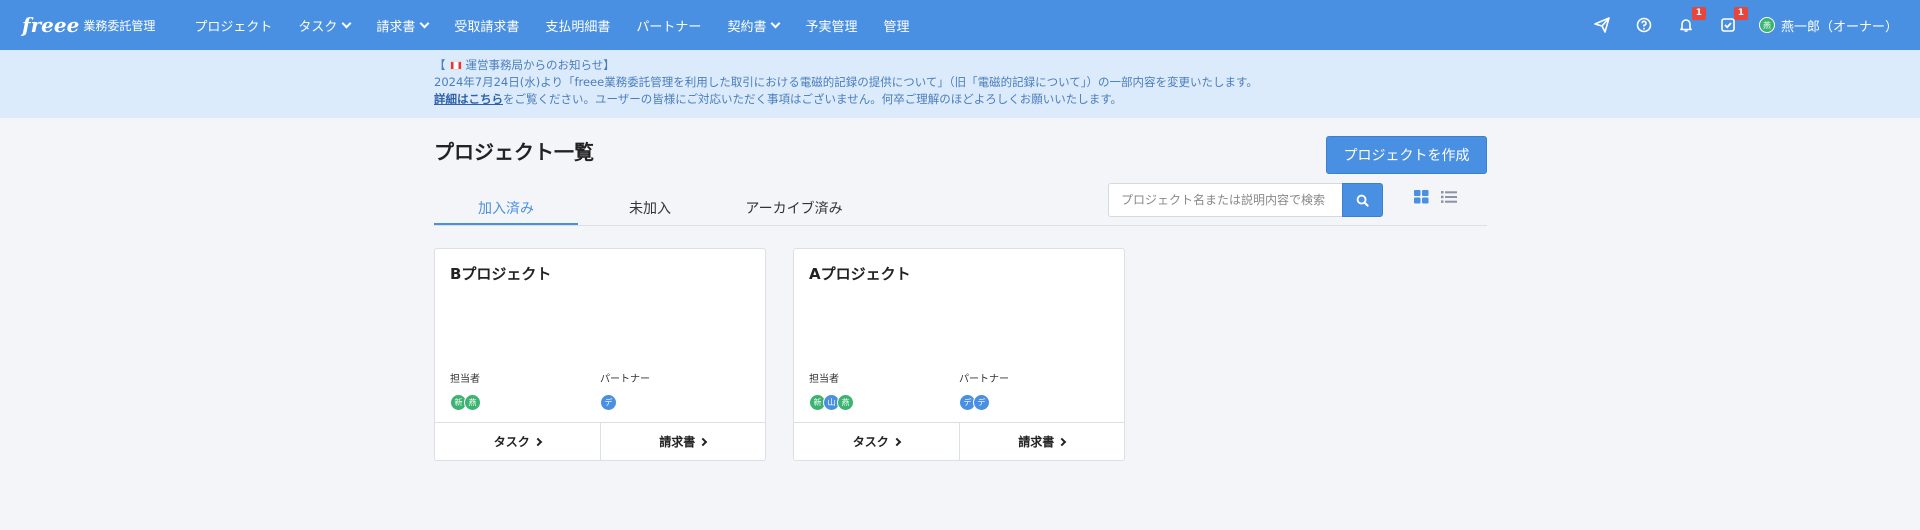 This screenshot has width=1920, height=530. I want to click on task-badge: 1, so click(1740, 13).